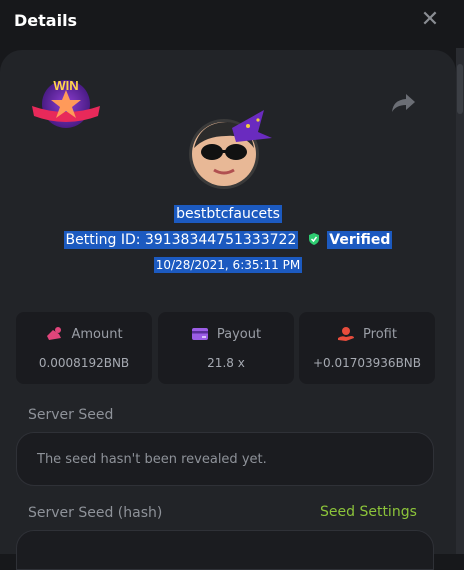 The height and width of the screenshot is (570, 464). I want to click on close-icon: ✕, so click(430, 20).